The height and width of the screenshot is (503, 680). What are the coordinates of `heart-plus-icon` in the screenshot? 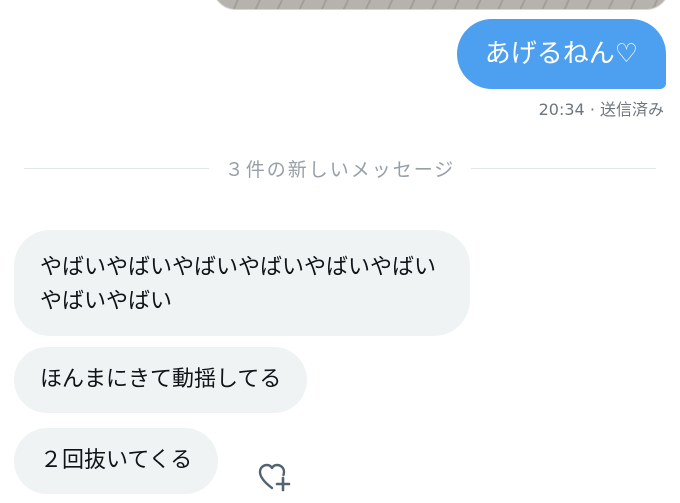 It's located at (274, 477).